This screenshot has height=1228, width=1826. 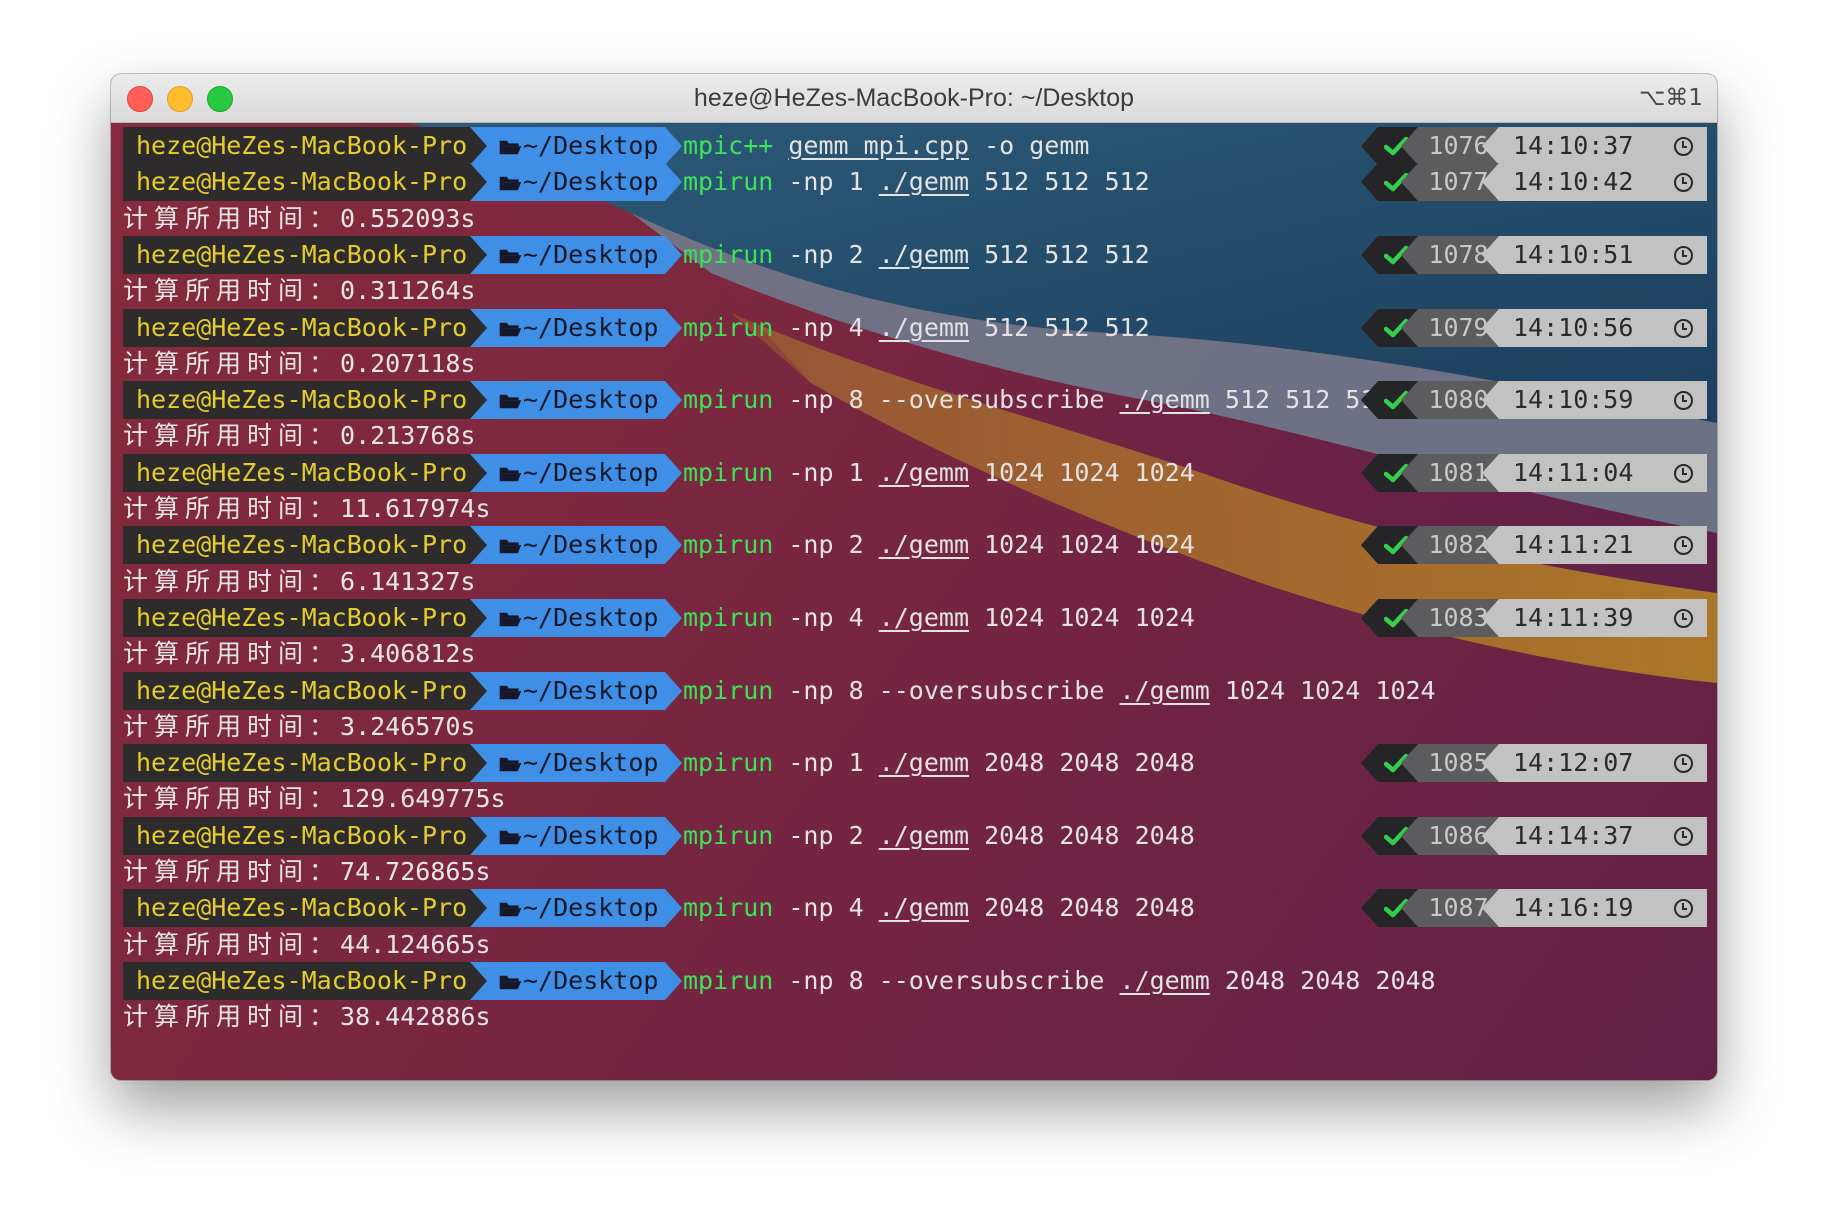 What do you see at coordinates (1089, 835) in the screenshot?
I see `command-args: 2048 2048 2048` at bounding box center [1089, 835].